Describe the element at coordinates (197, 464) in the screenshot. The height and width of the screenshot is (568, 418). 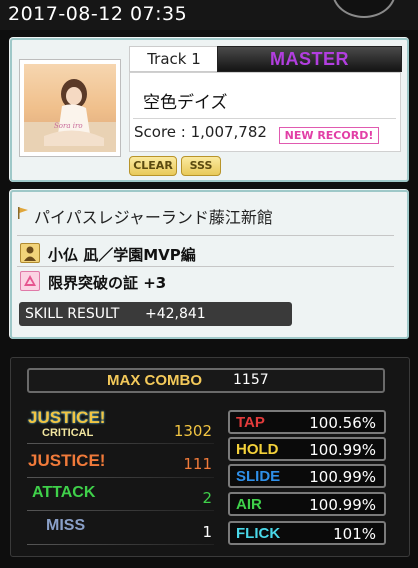
I see `justice-count: 111` at that location.